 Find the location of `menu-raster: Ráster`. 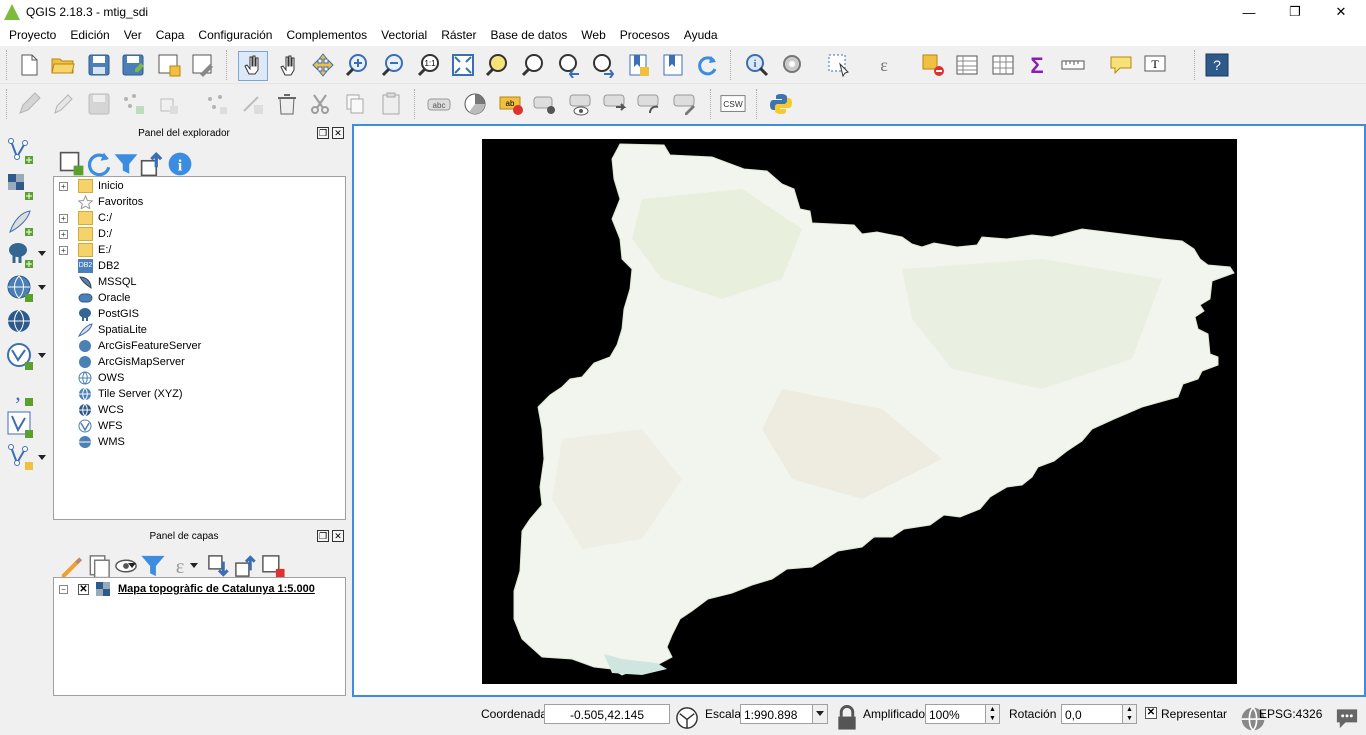

menu-raster: Ráster is located at coordinates (458, 35).